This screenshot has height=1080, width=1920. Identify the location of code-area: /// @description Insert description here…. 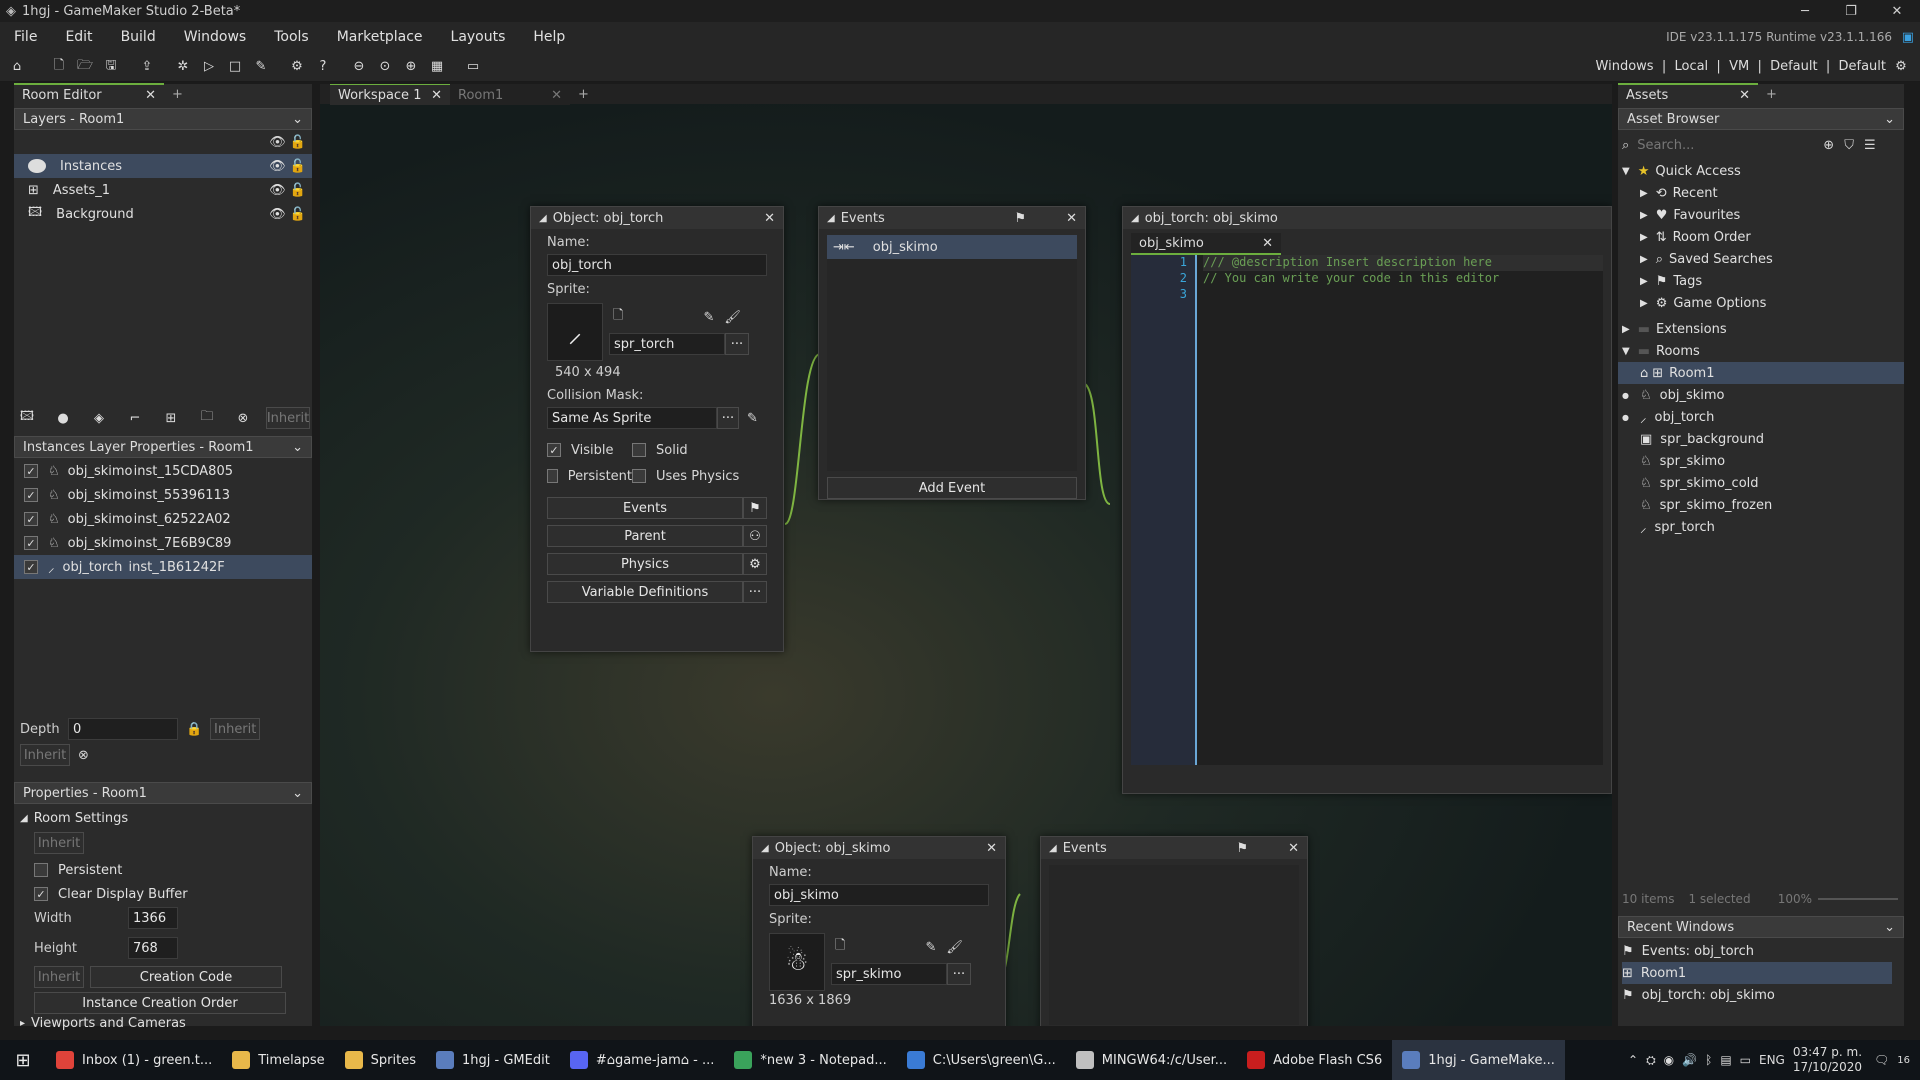
(1400, 279).